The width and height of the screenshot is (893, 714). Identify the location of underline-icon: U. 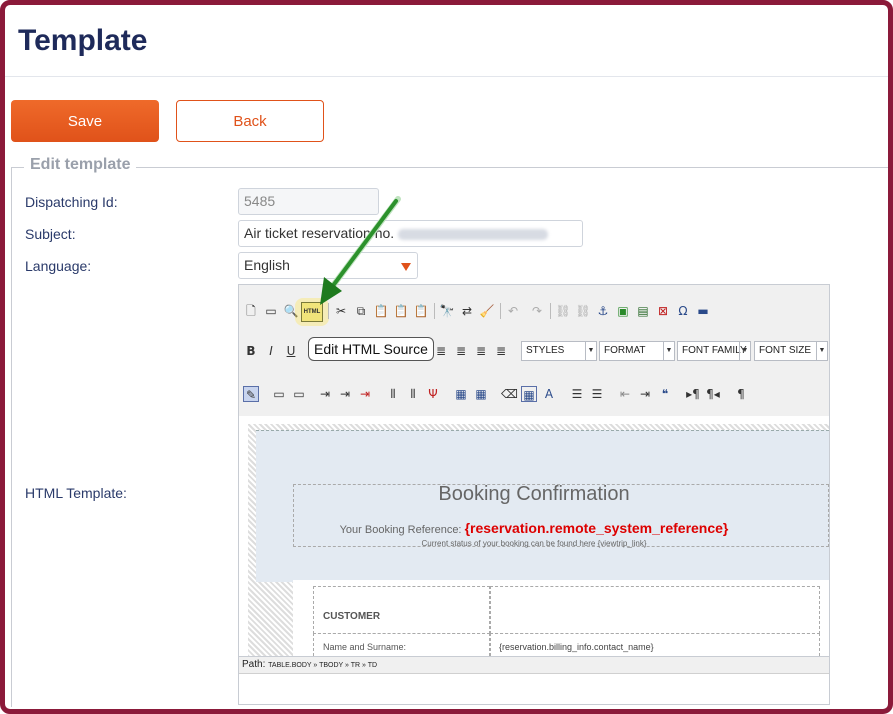
(291, 351).